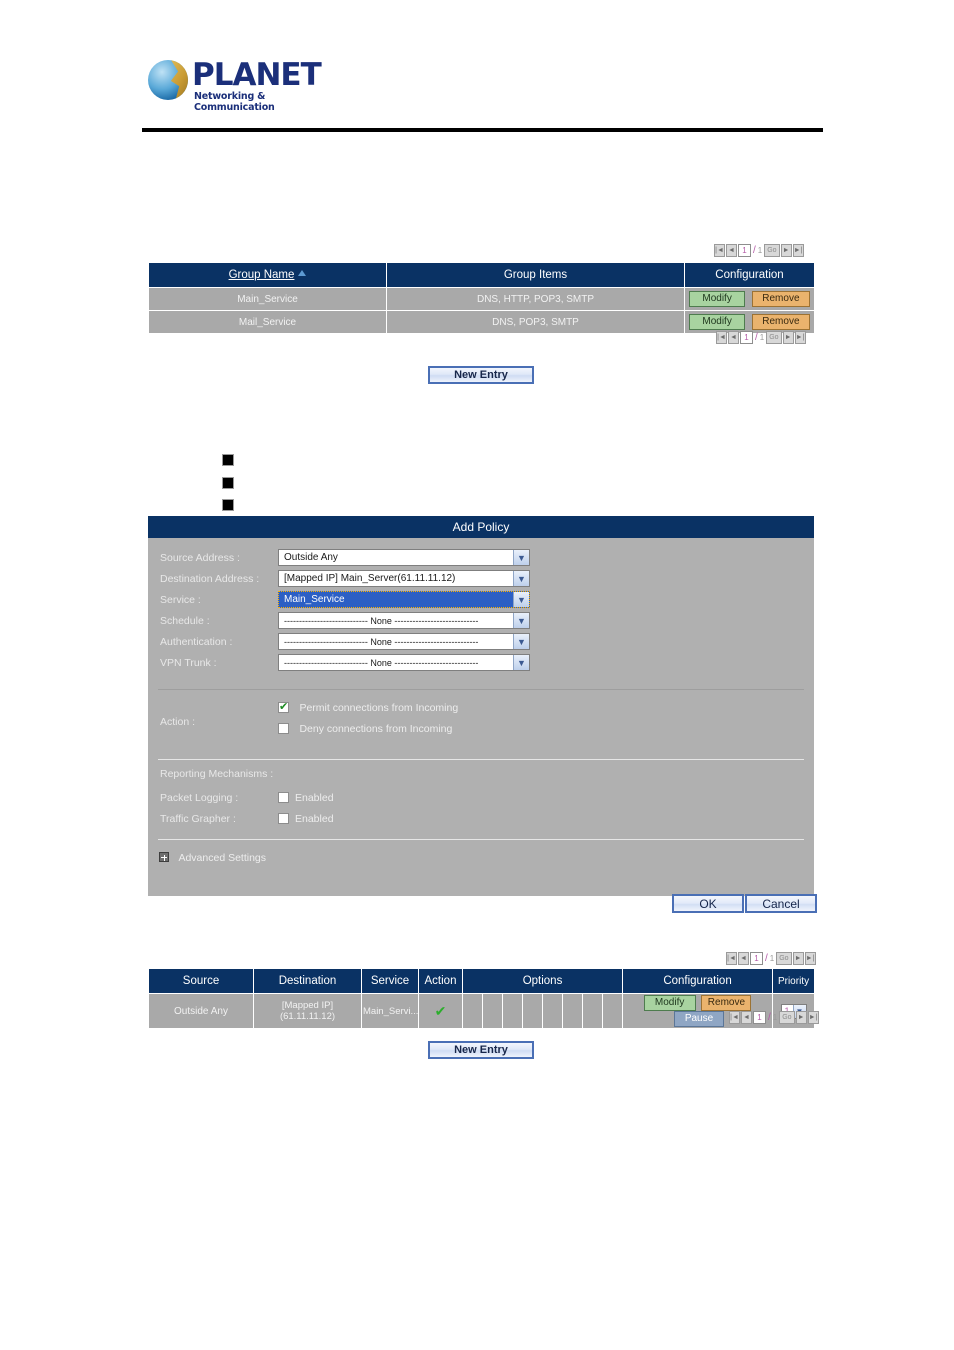 The image size is (954, 1350). Describe the element at coordinates (542, 981) in the screenshot. I see `column-header-options: Options` at that location.